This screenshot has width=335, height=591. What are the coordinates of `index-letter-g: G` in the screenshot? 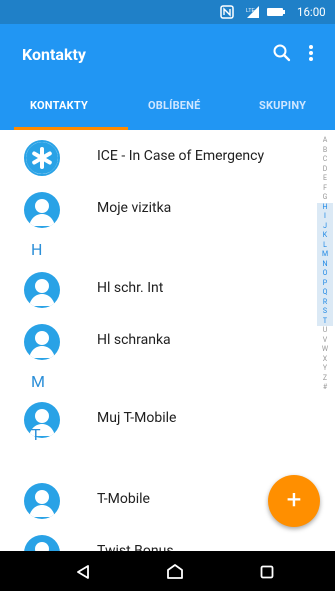 It's located at (325, 198).